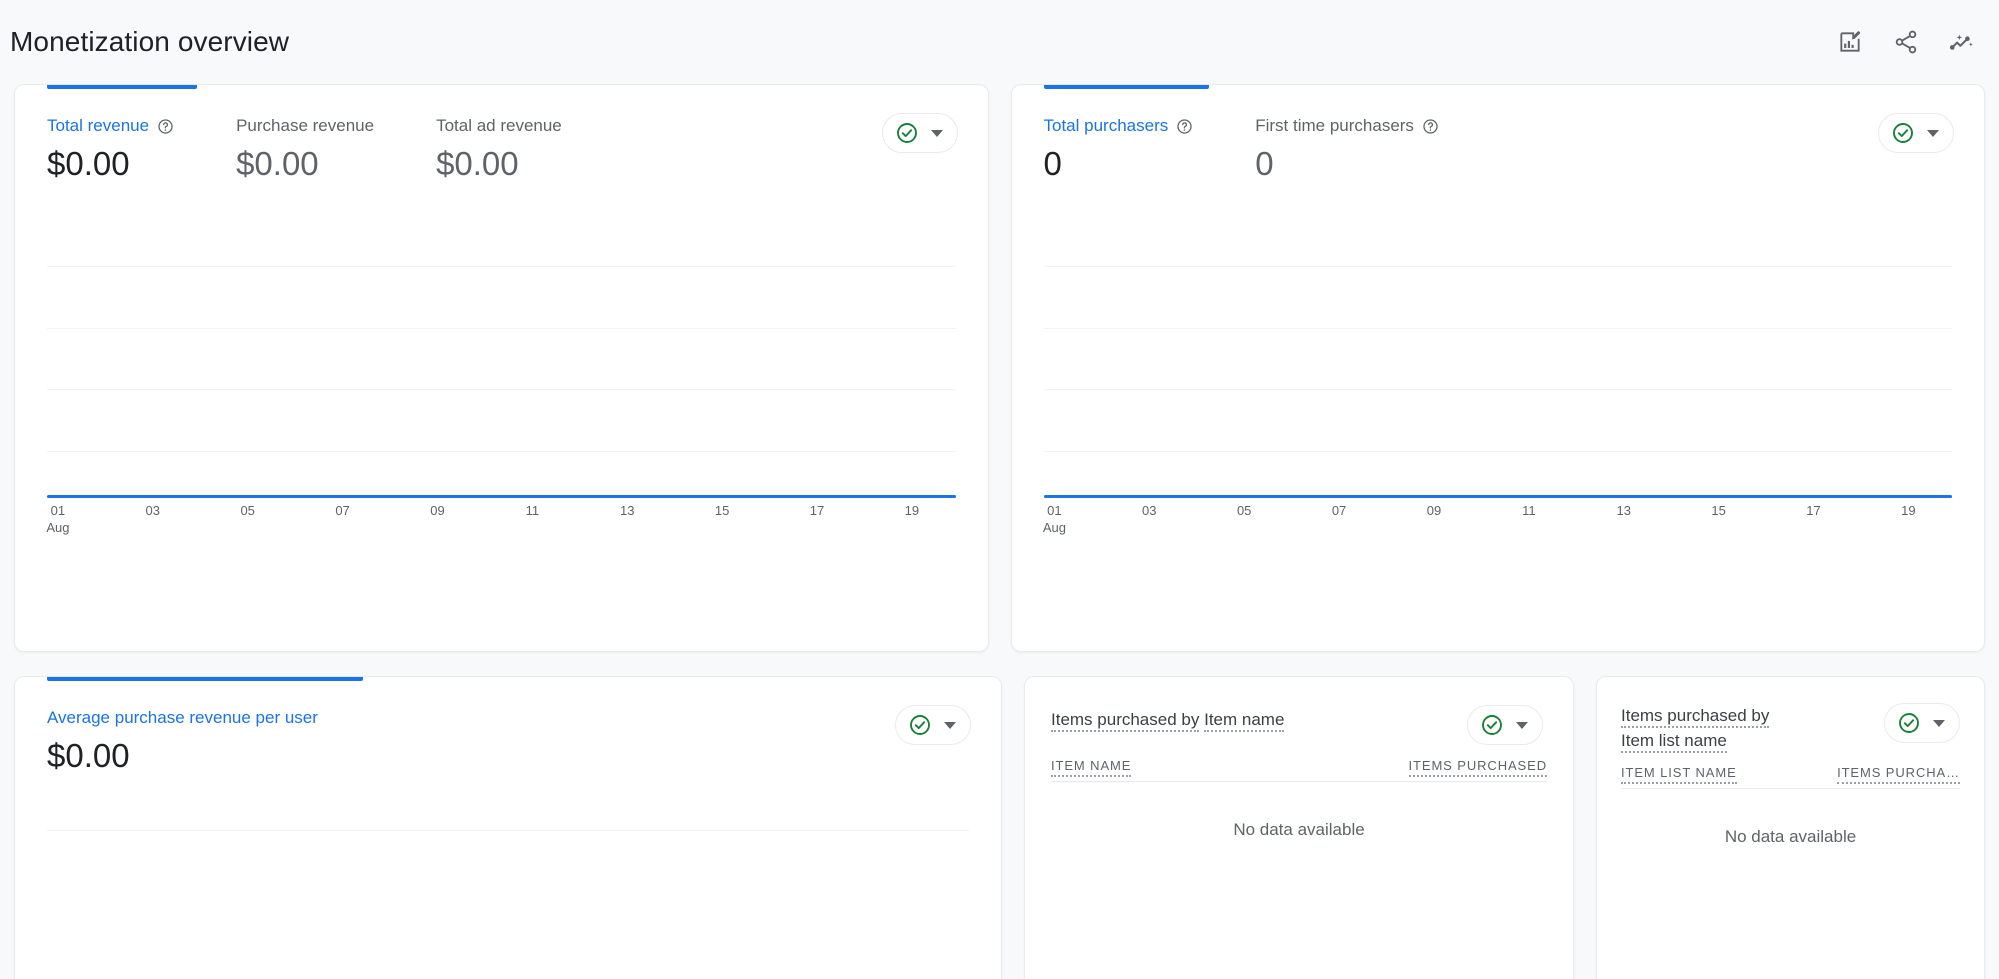 This screenshot has width=1999, height=979. Describe the element at coordinates (1244, 721) in the screenshot. I see `title-dimension: Item name` at that location.